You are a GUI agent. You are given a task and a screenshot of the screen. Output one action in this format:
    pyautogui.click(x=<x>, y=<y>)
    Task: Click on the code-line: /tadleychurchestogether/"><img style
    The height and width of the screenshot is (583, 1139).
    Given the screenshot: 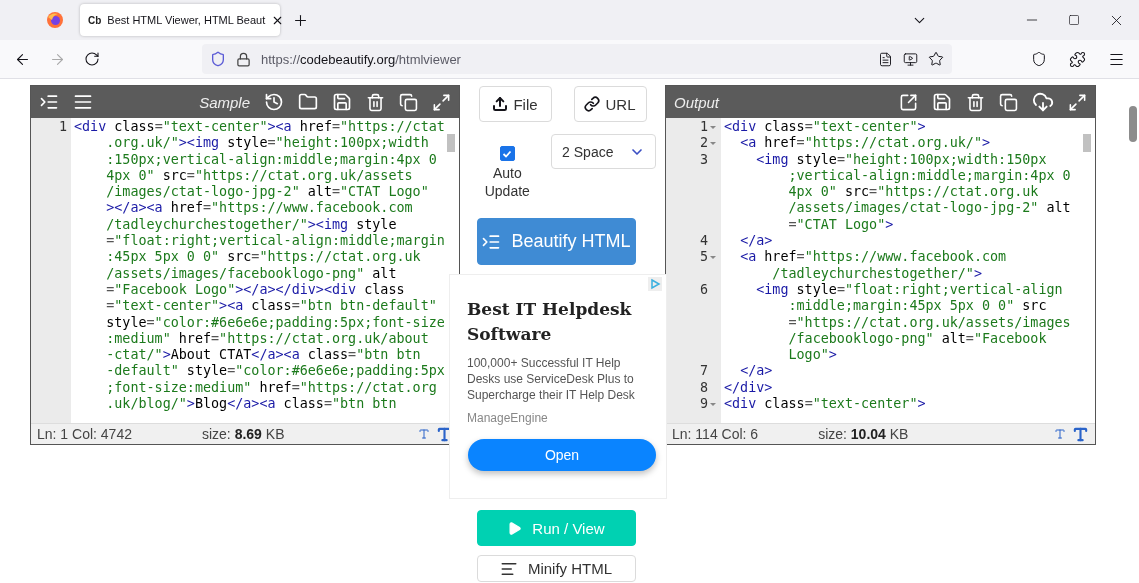 What is the action you would take?
    pyautogui.click(x=251, y=225)
    